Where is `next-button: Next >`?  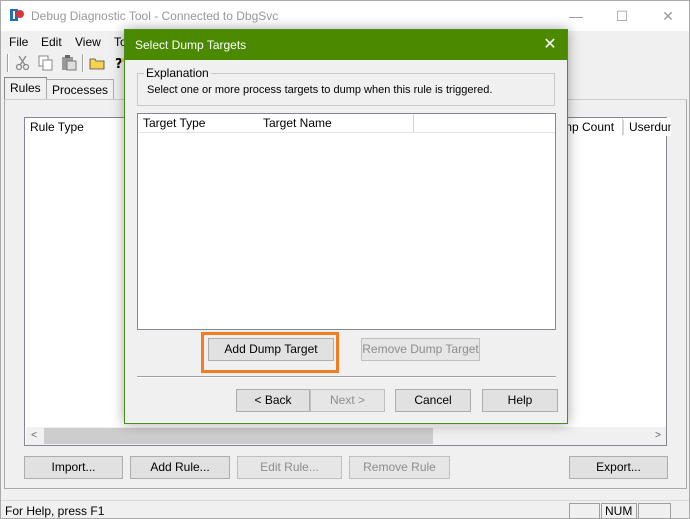
next-button: Next > is located at coordinates (347, 400).